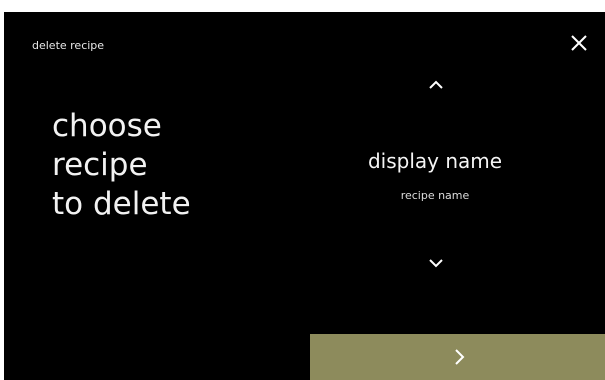 Image resolution: width=605 pixels, height=380 pixels. What do you see at coordinates (121, 204) in the screenshot?
I see `instruction-line: to delete` at bounding box center [121, 204].